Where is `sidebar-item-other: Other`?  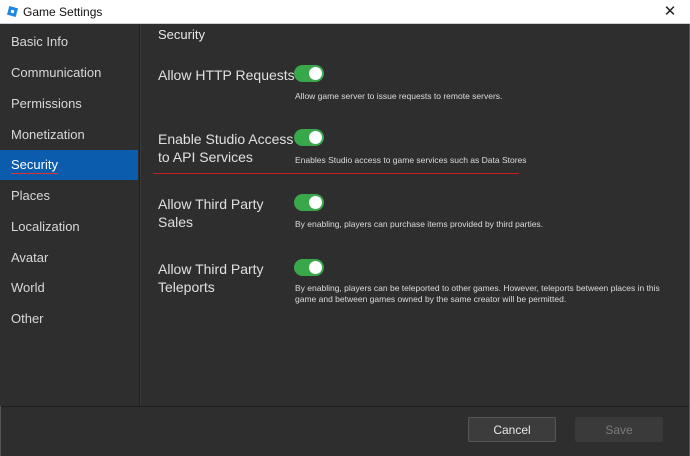 sidebar-item-other: Other is located at coordinates (69, 319).